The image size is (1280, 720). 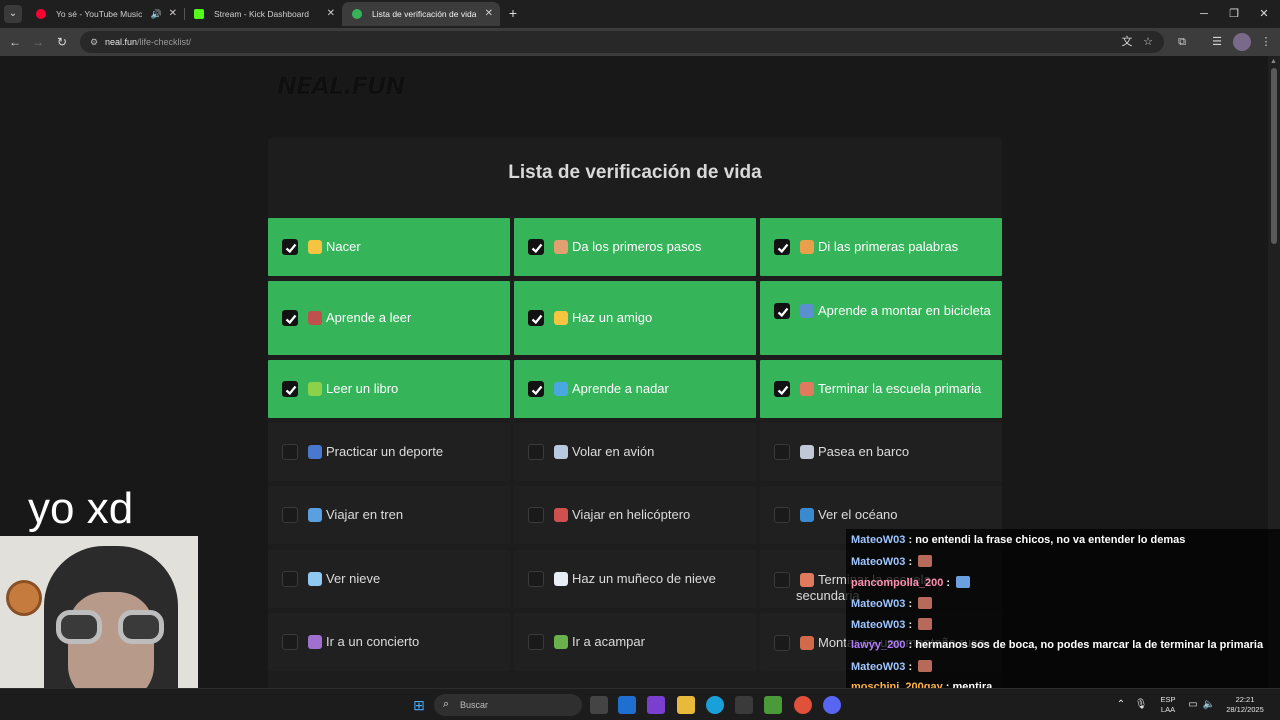 I want to click on tab-search-button: ⌄, so click(x=13, y=14).